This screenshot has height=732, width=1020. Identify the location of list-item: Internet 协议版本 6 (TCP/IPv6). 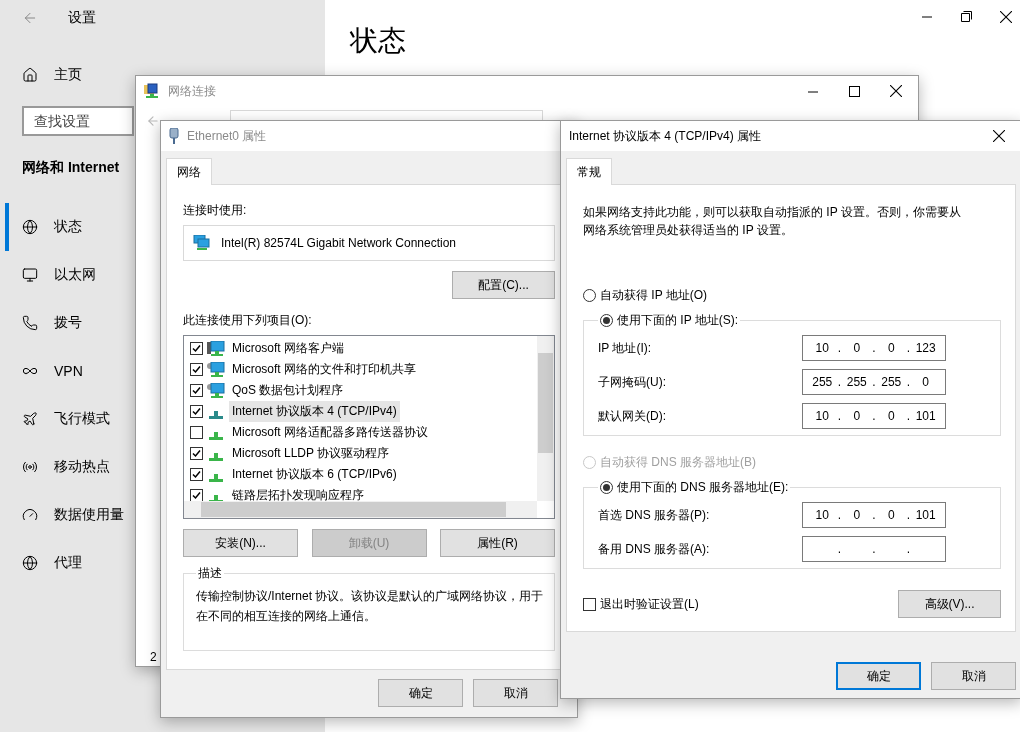
(314, 474).